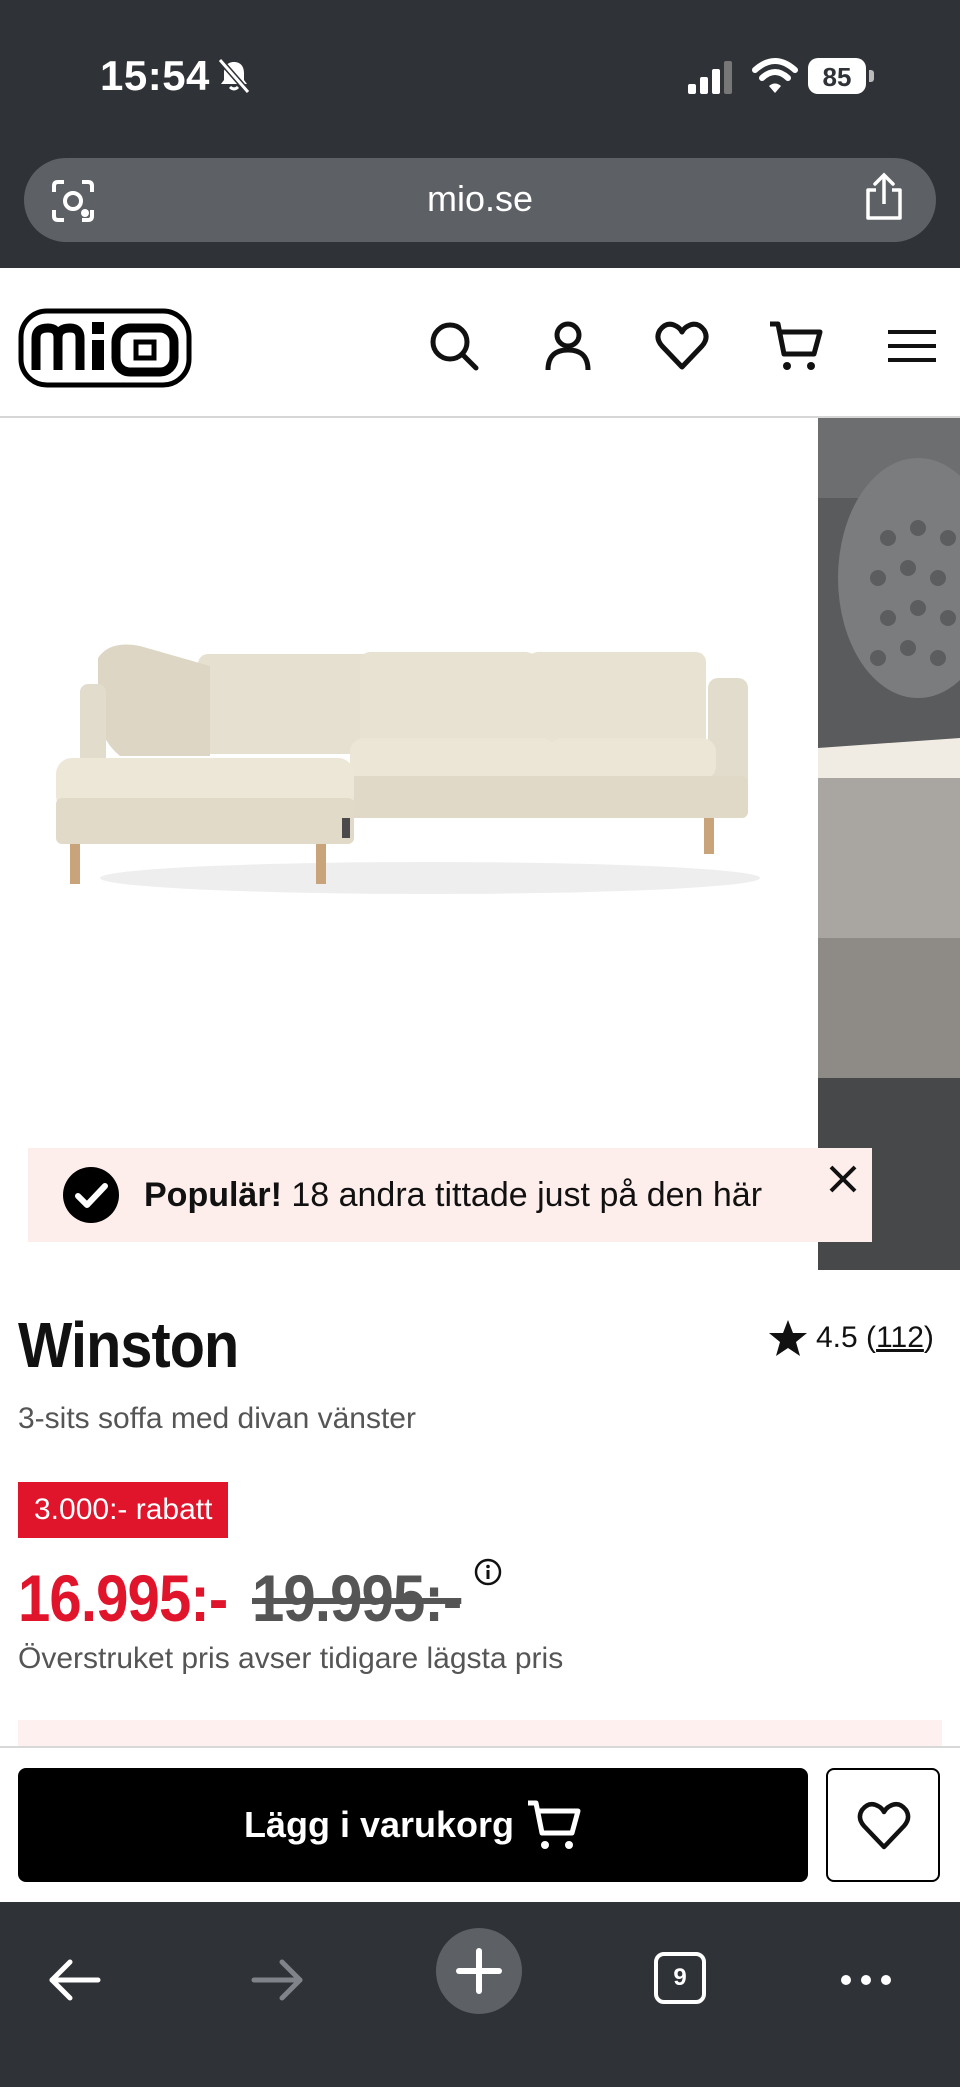 Image resolution: width=960 pixels, height=2087 pixels. What do you see at coordinates (775, 75) in the screenshot?
I see `wifi-icon` at bounding box center [775, 75].